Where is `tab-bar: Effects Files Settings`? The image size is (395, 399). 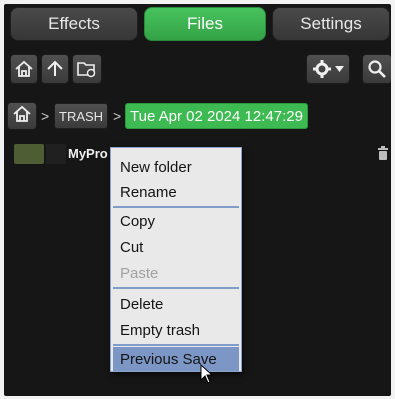 tab-bar: Effects Files Settings is located at coordinates (197, 25).